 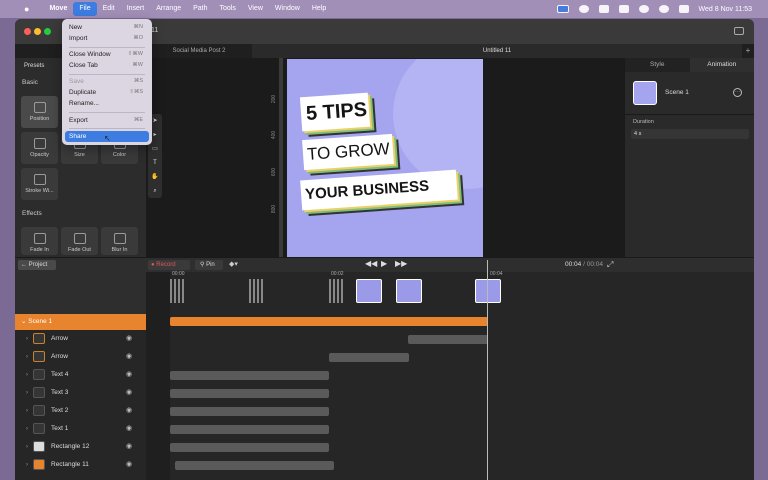 What do you see at coordinates (85, 9) in the screenshot?
I see `menu-file: File` at bounding box center [85, 9].